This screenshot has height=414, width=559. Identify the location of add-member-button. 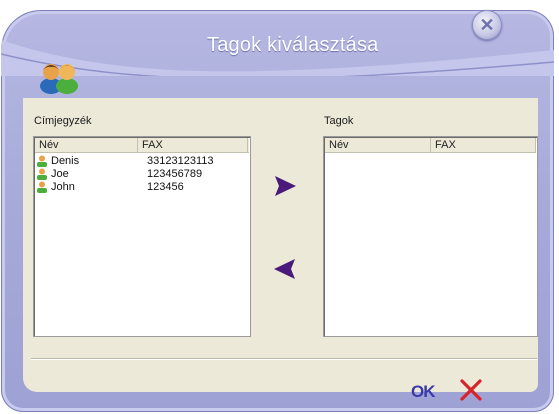
(285, 186).